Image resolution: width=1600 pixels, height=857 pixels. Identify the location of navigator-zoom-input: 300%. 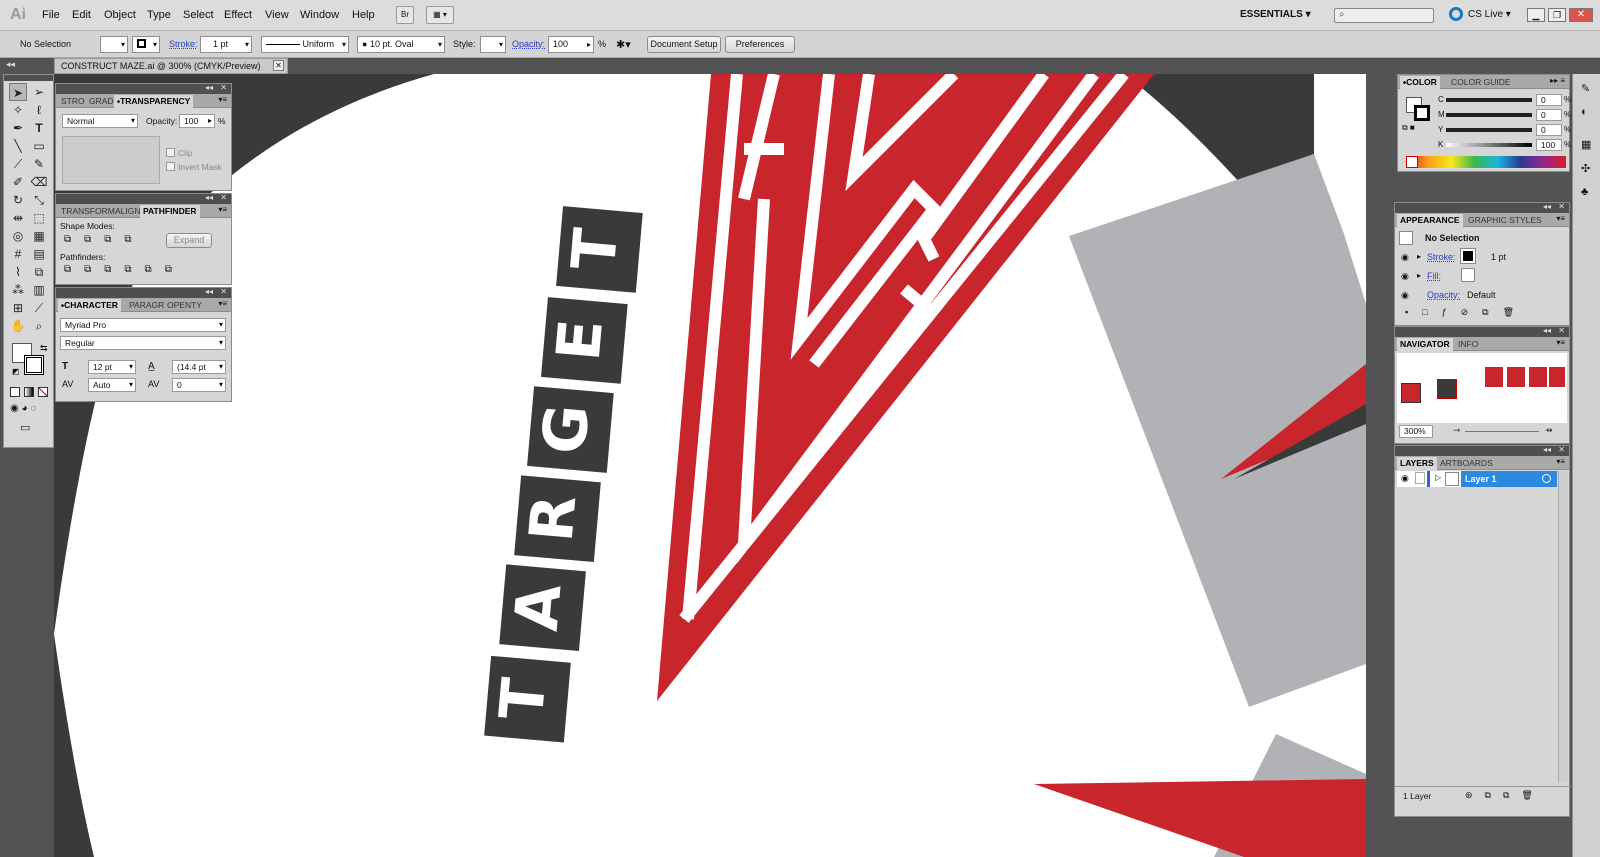
(1416, 431).